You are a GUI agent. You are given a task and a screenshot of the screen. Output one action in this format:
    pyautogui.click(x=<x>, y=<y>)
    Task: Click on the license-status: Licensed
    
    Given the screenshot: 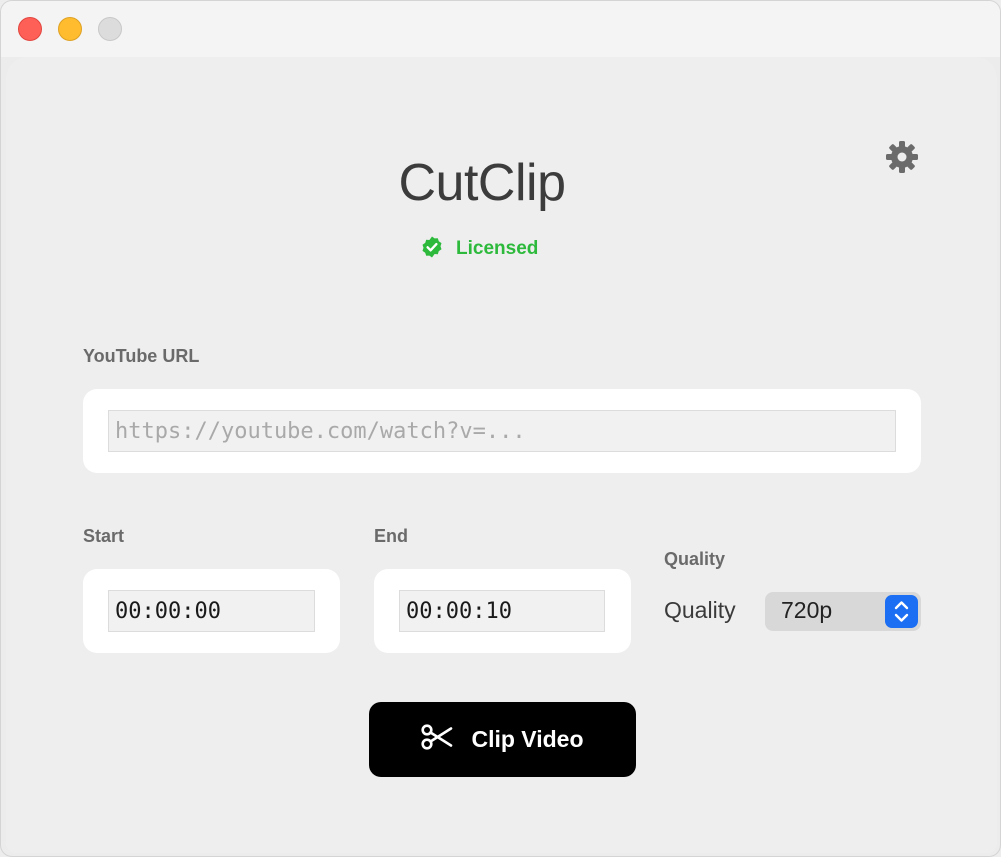 What is the action you would take?
    pyautogui.click(x=479, y=249)
    